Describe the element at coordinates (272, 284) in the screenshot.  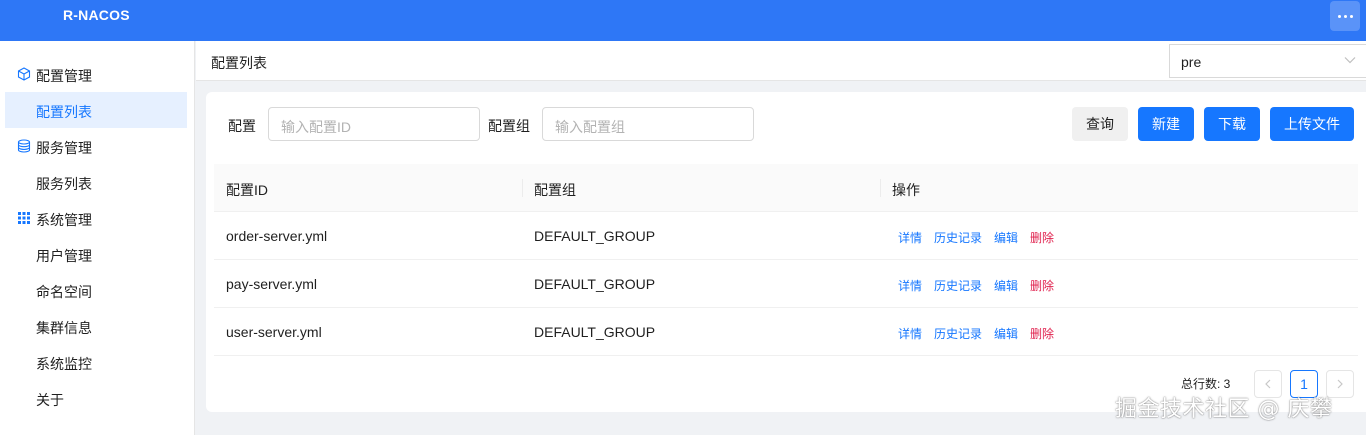
I see `config-id-cell: pay-server.yml` at that location.